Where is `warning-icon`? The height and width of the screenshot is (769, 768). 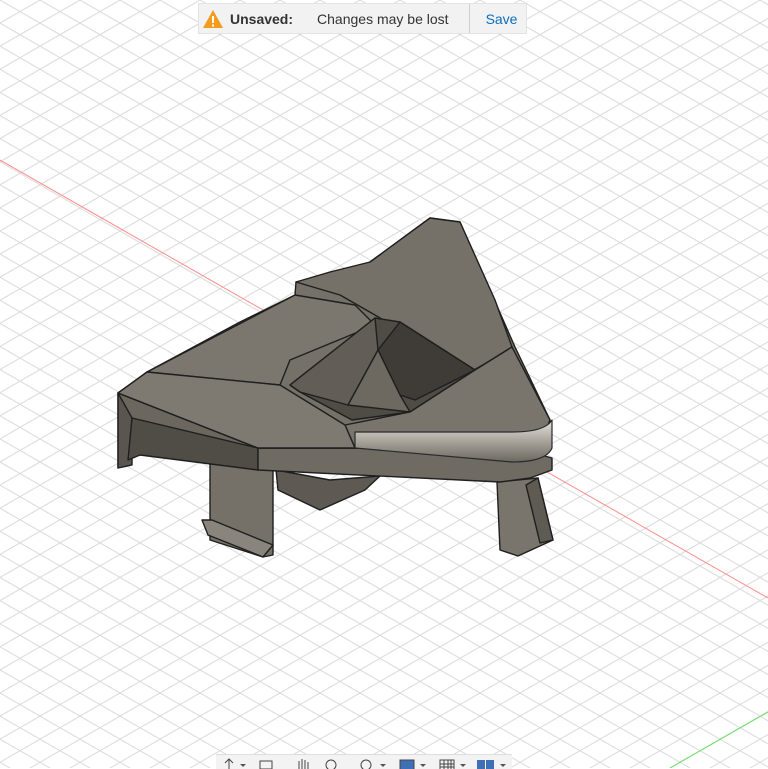
warning-icon is located at coordinates (213, 18).